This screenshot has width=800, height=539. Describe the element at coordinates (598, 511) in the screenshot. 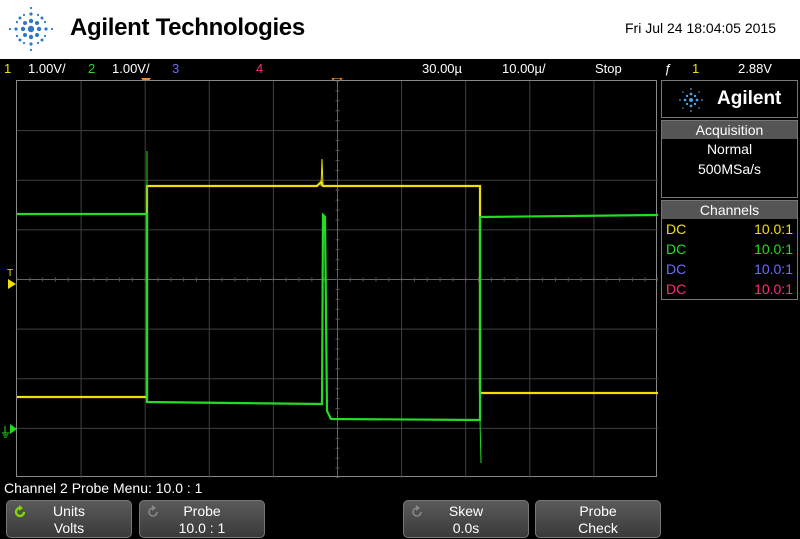

I see `softkey-probe-check-top: Probe` at that location.